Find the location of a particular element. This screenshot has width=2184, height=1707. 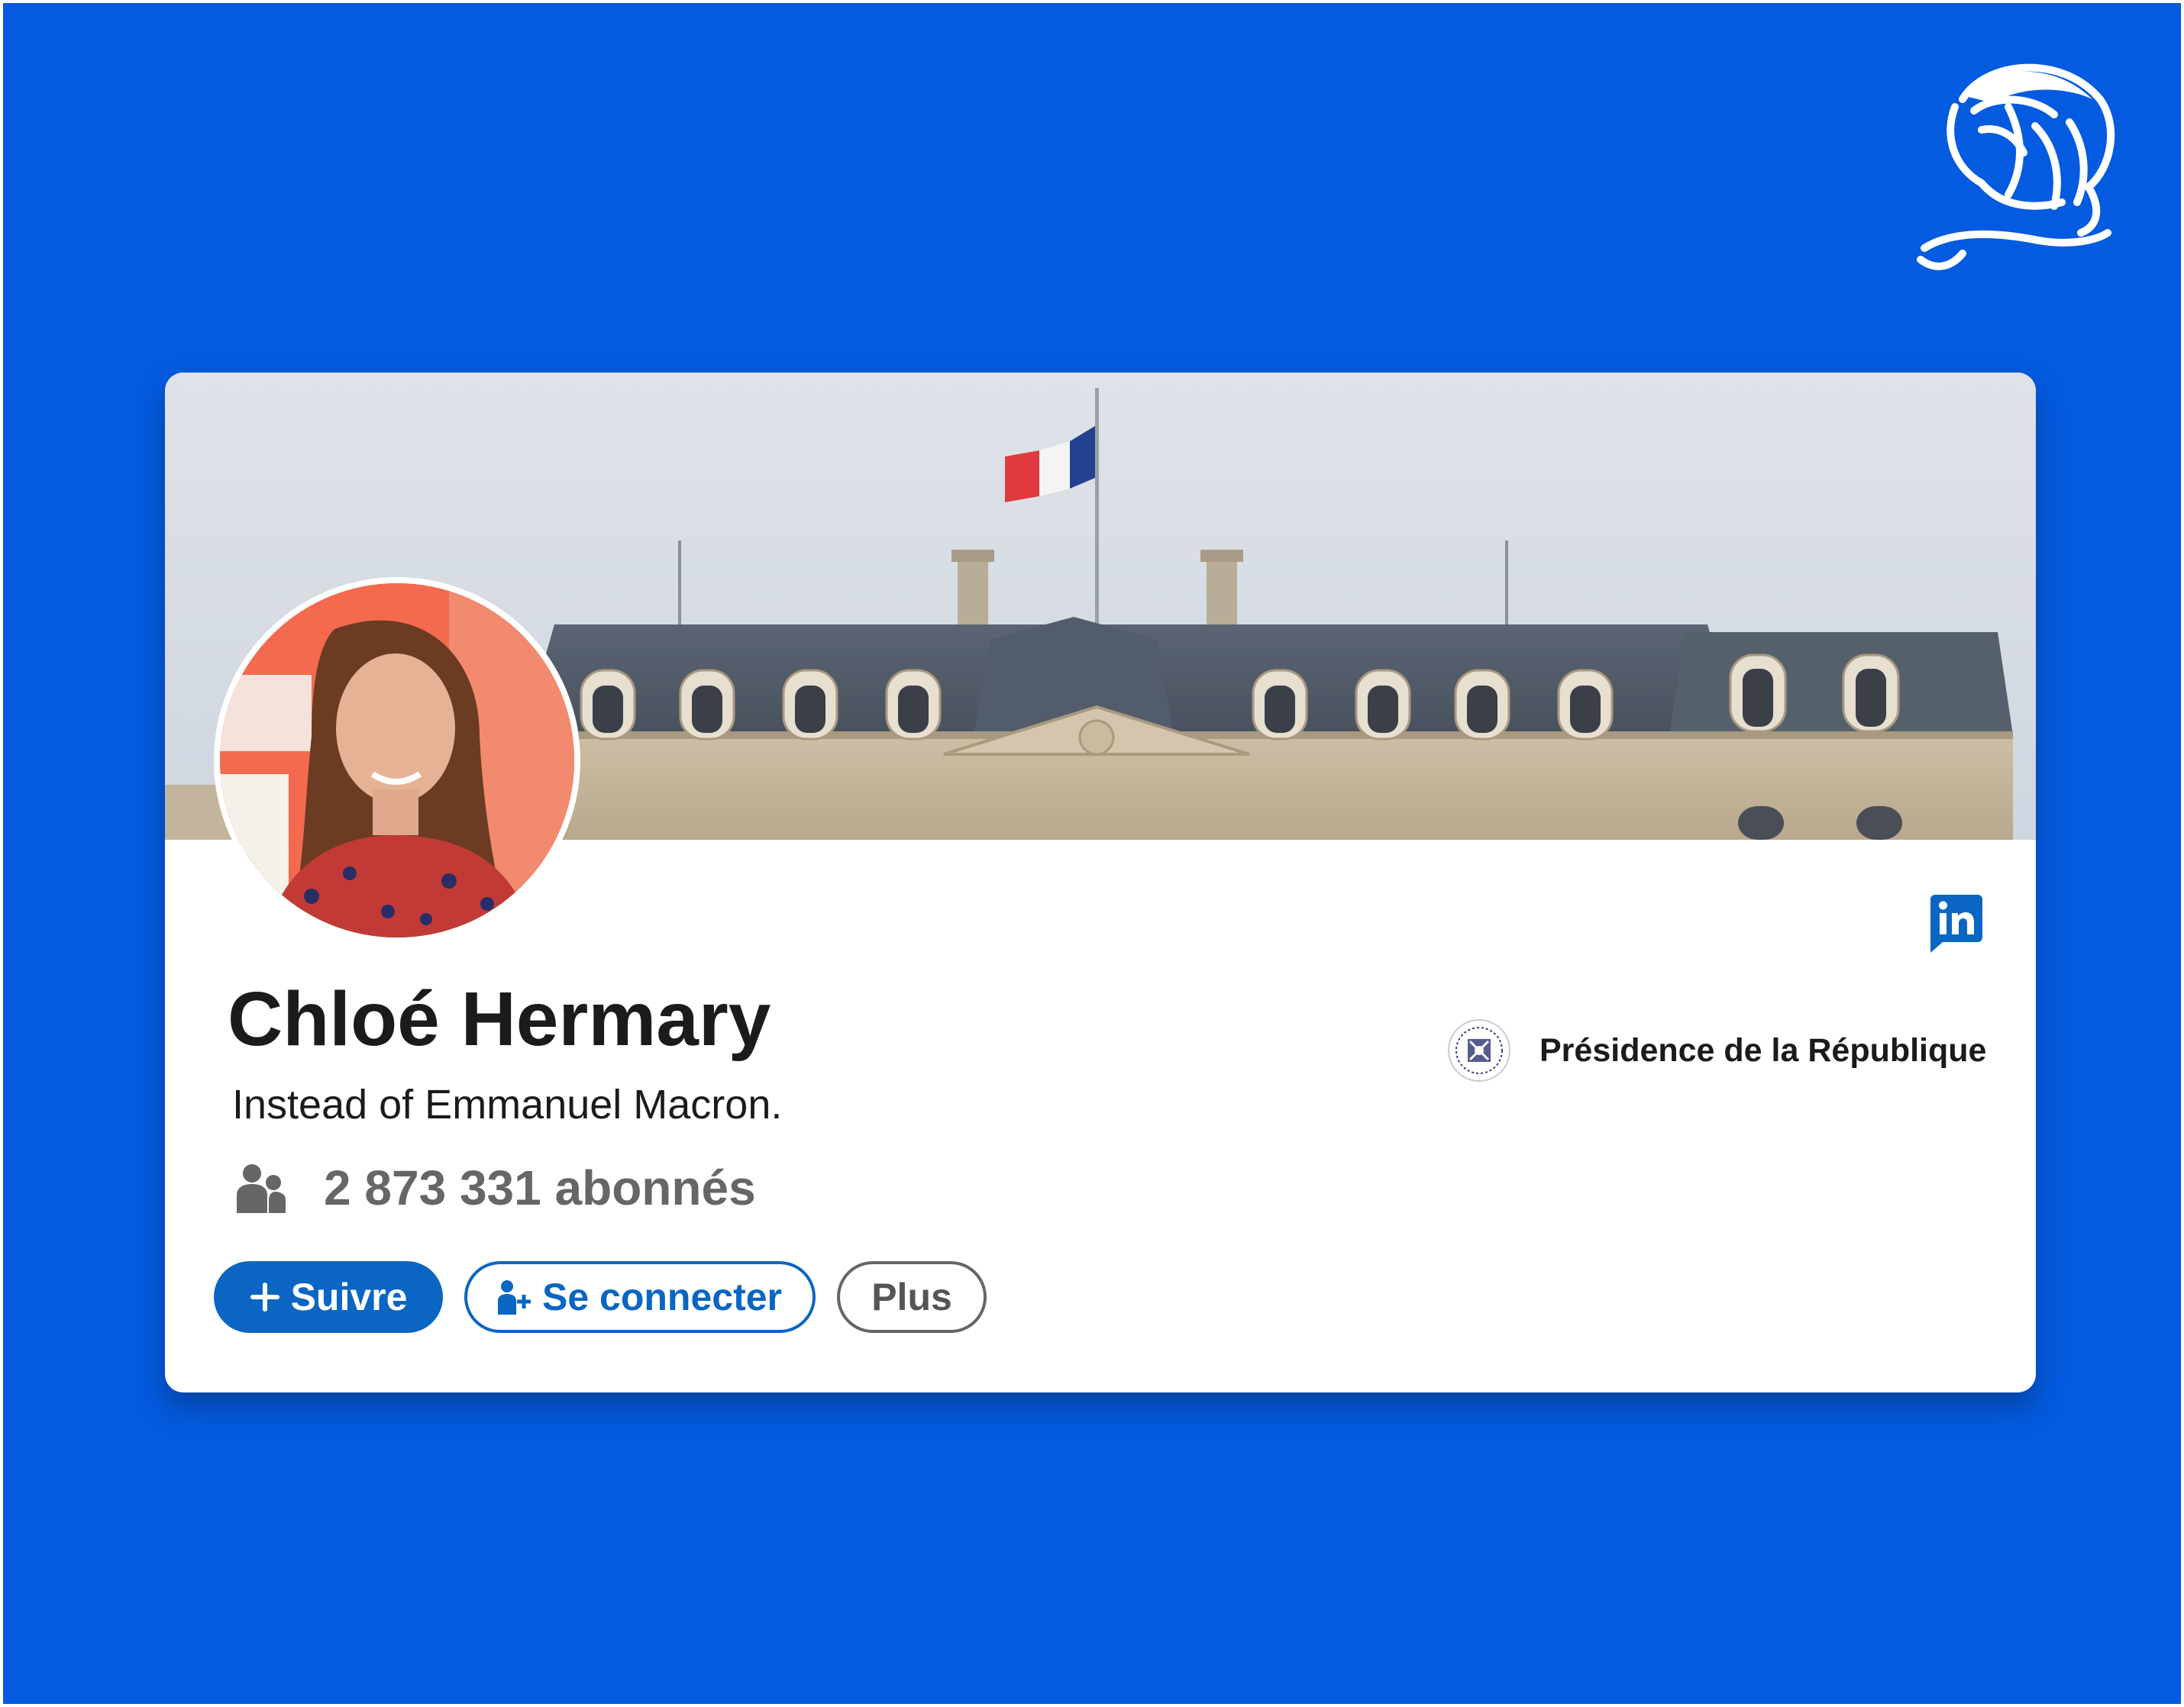

more-label: Plus is located at coordinates (911, 1297).